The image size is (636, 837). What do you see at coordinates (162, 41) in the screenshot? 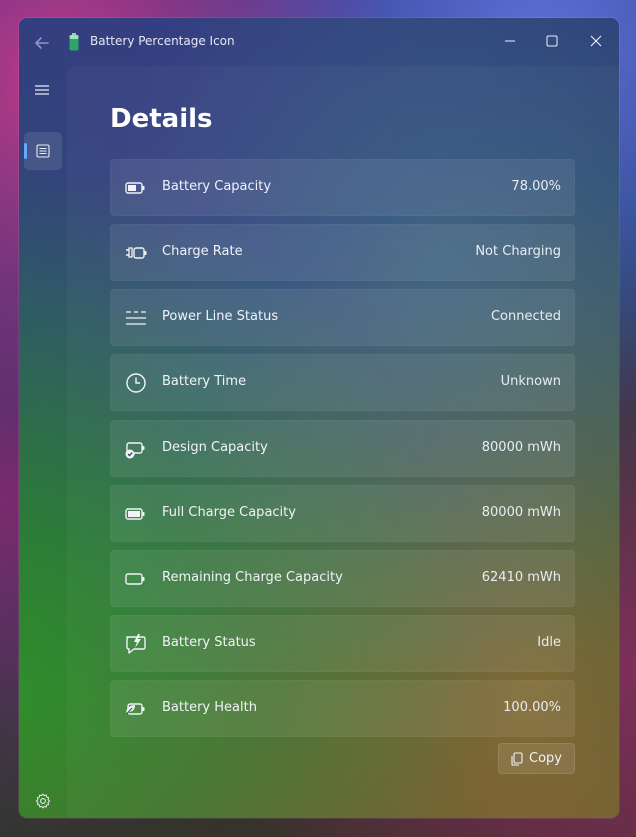
I see `window-title: Battery Percentage Icon` at bounding box center [162, 41].